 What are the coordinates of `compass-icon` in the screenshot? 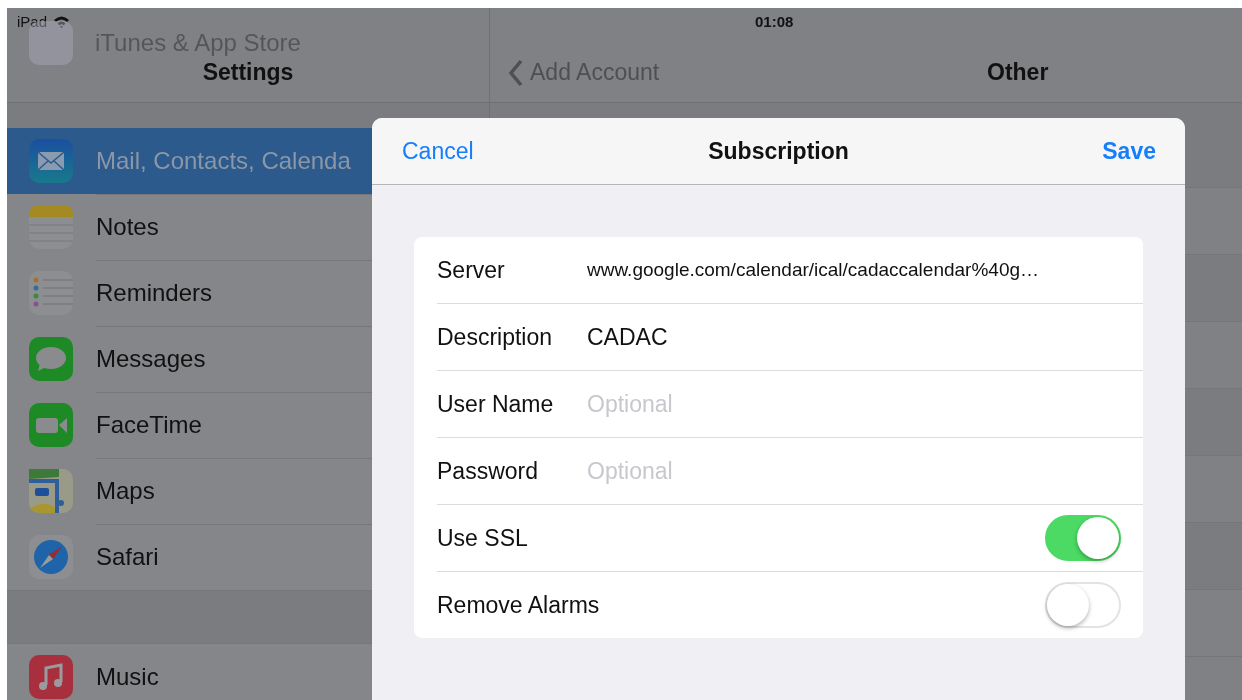 It's located at (51, 557).